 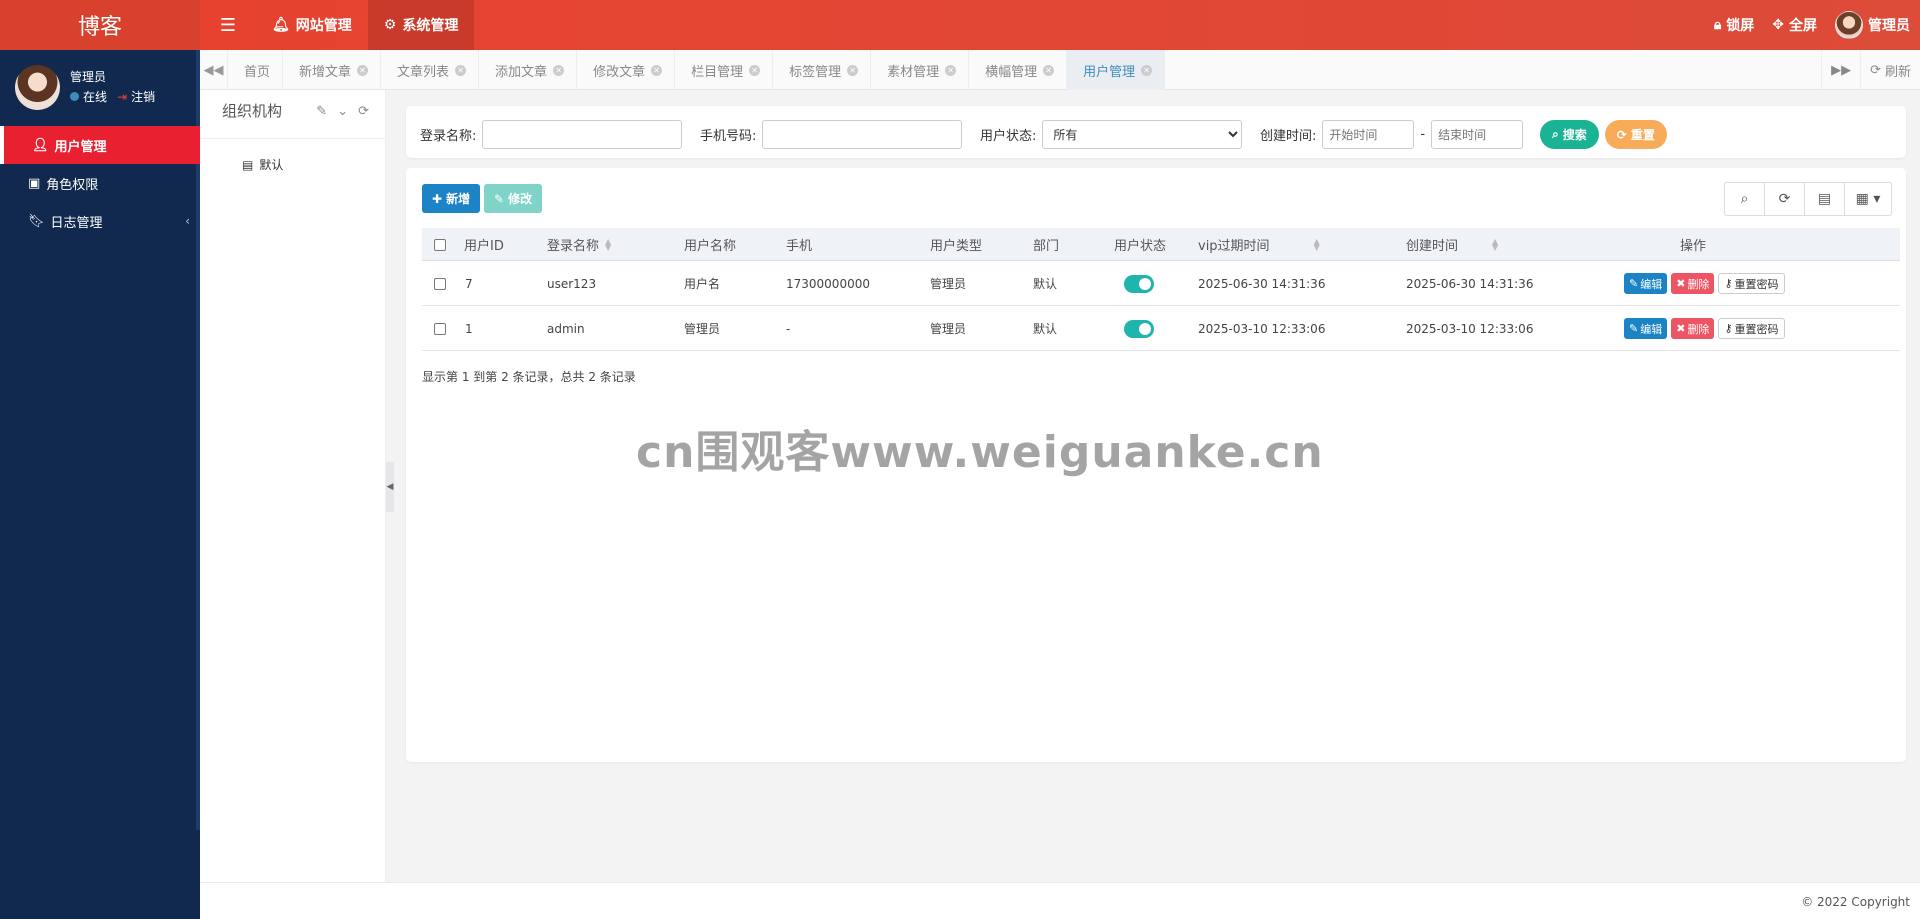 I want to click on fullscreen-button: ✥ 全屏, so click(x=1794, y=25).